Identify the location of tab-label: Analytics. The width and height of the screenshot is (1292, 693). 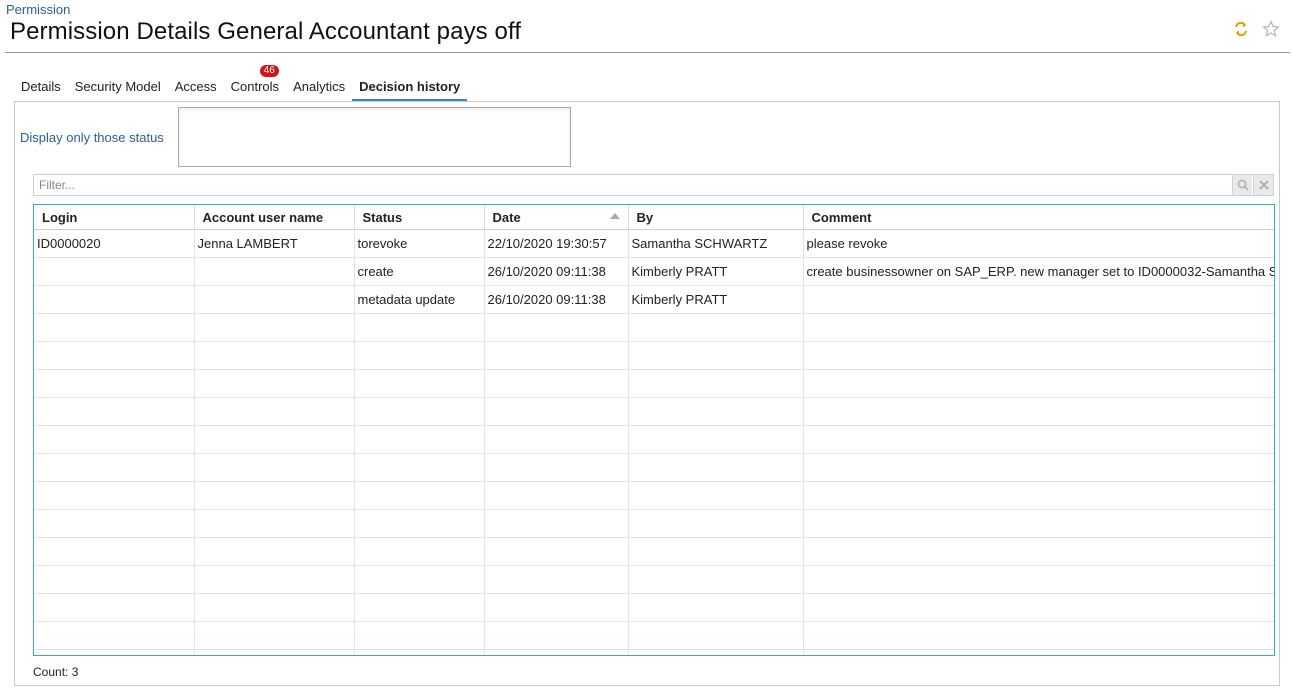
(319, 86).